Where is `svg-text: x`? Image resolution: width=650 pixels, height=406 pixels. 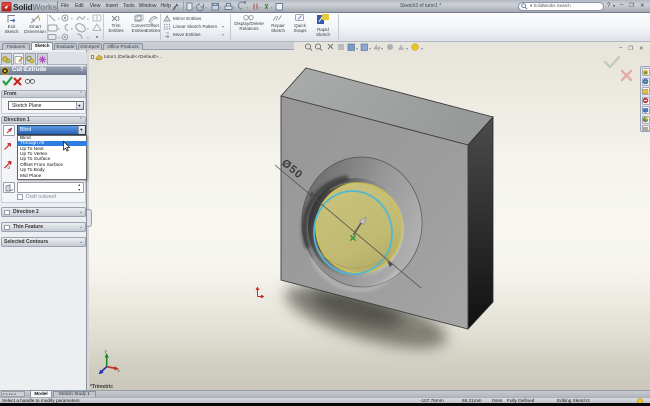 svg-text: x is located at coordinates (119, 370).